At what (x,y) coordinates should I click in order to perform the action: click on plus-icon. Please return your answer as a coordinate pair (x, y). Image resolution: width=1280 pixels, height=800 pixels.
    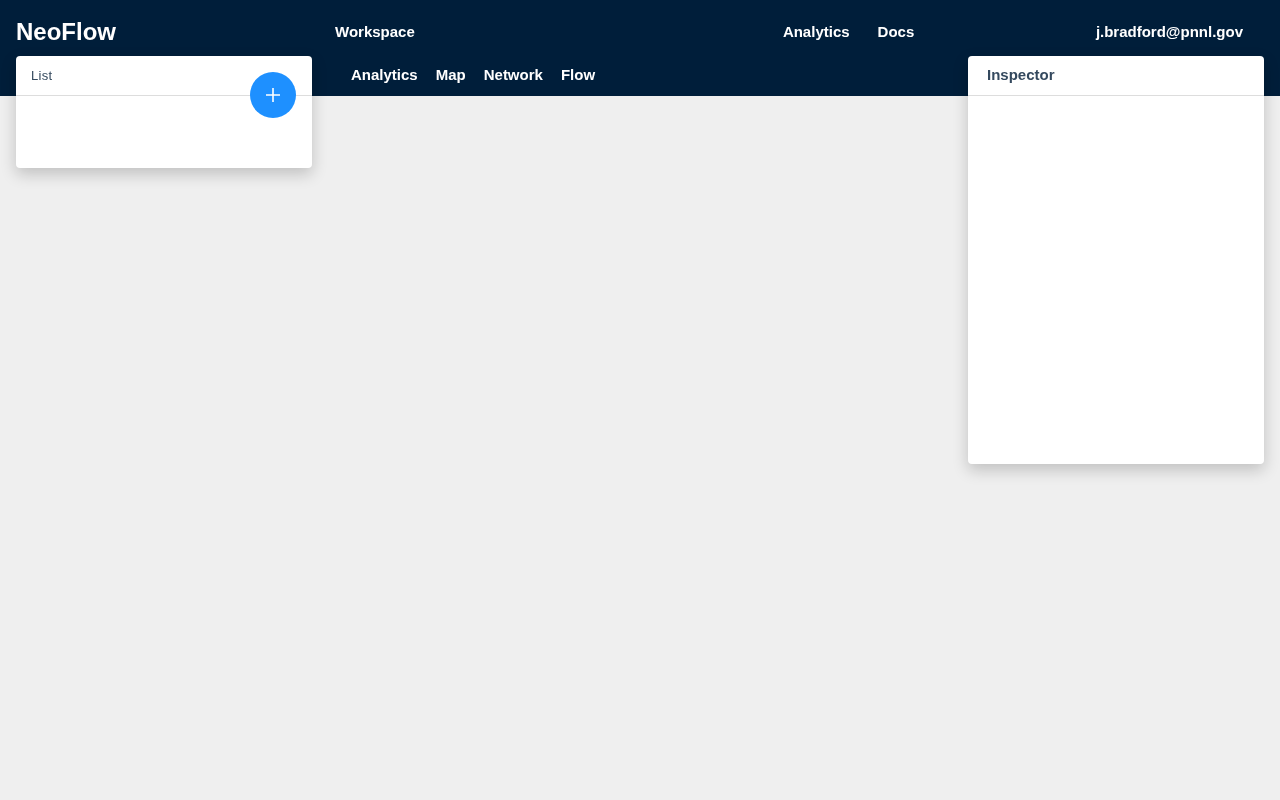
    Looking at the image, I should click on (273, 95).